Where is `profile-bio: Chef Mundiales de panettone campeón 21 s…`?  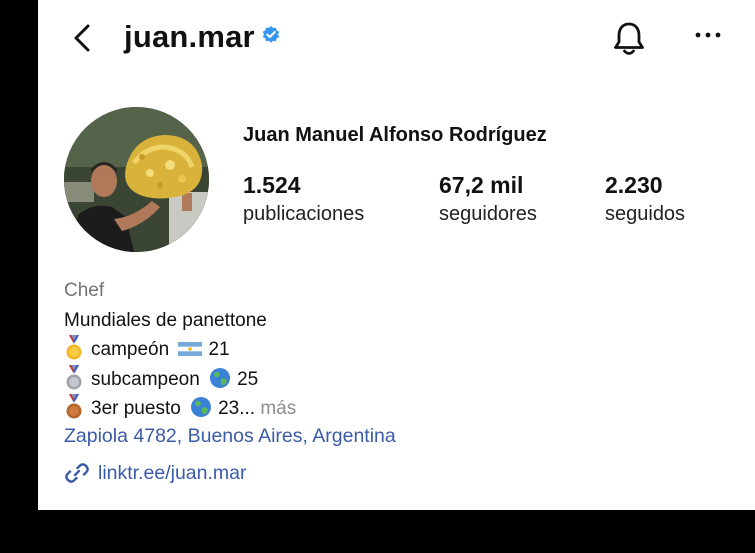
profile-bio: Chef Mundiales de panettone campeón 21 s… is located at coordinates (180, 350).